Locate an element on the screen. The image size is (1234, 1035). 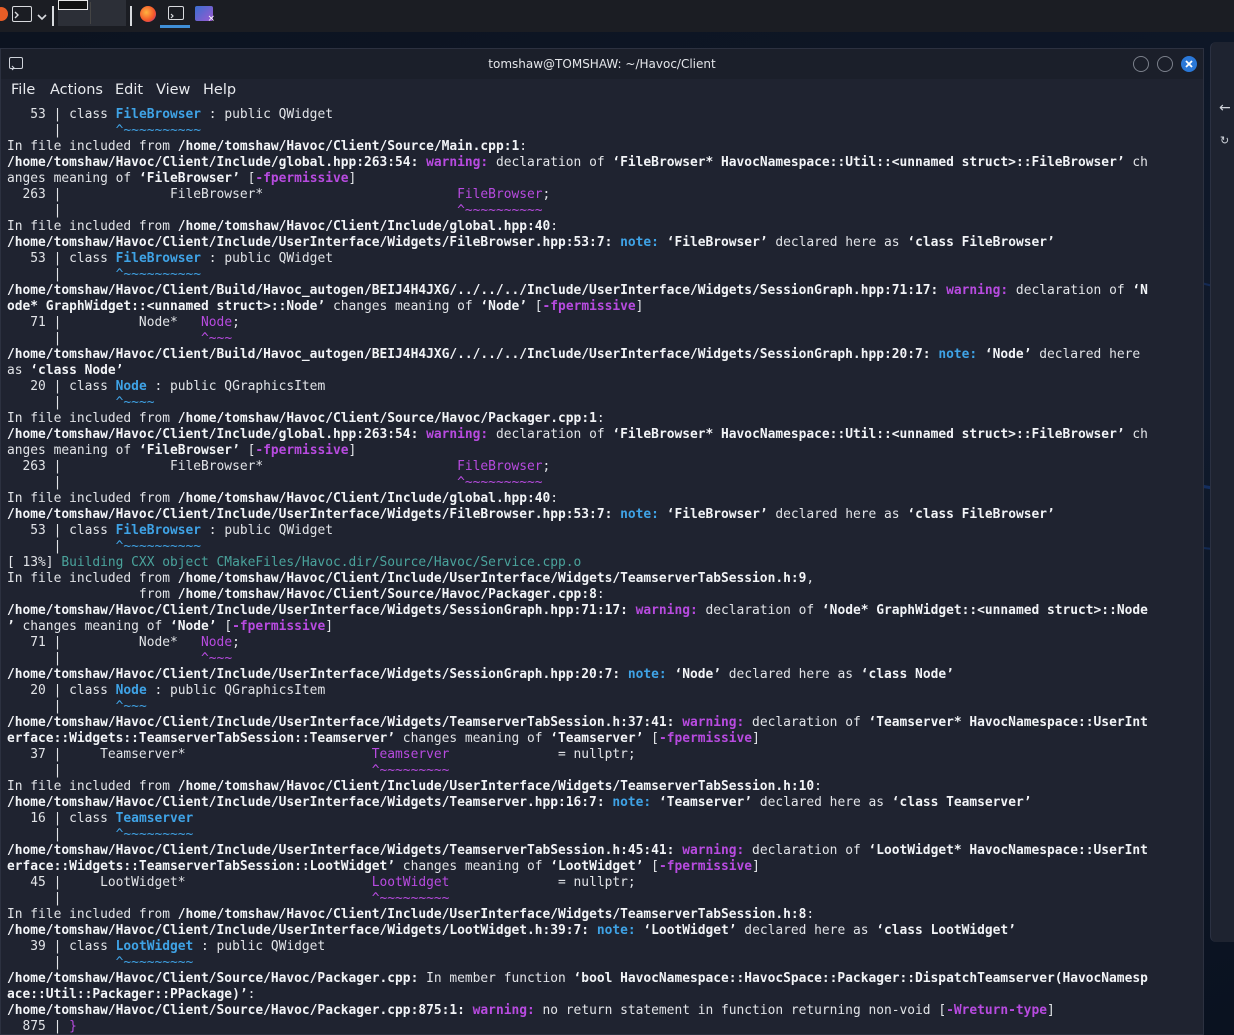
text-segment: changes meaning of is located at coordinates (473, 738).